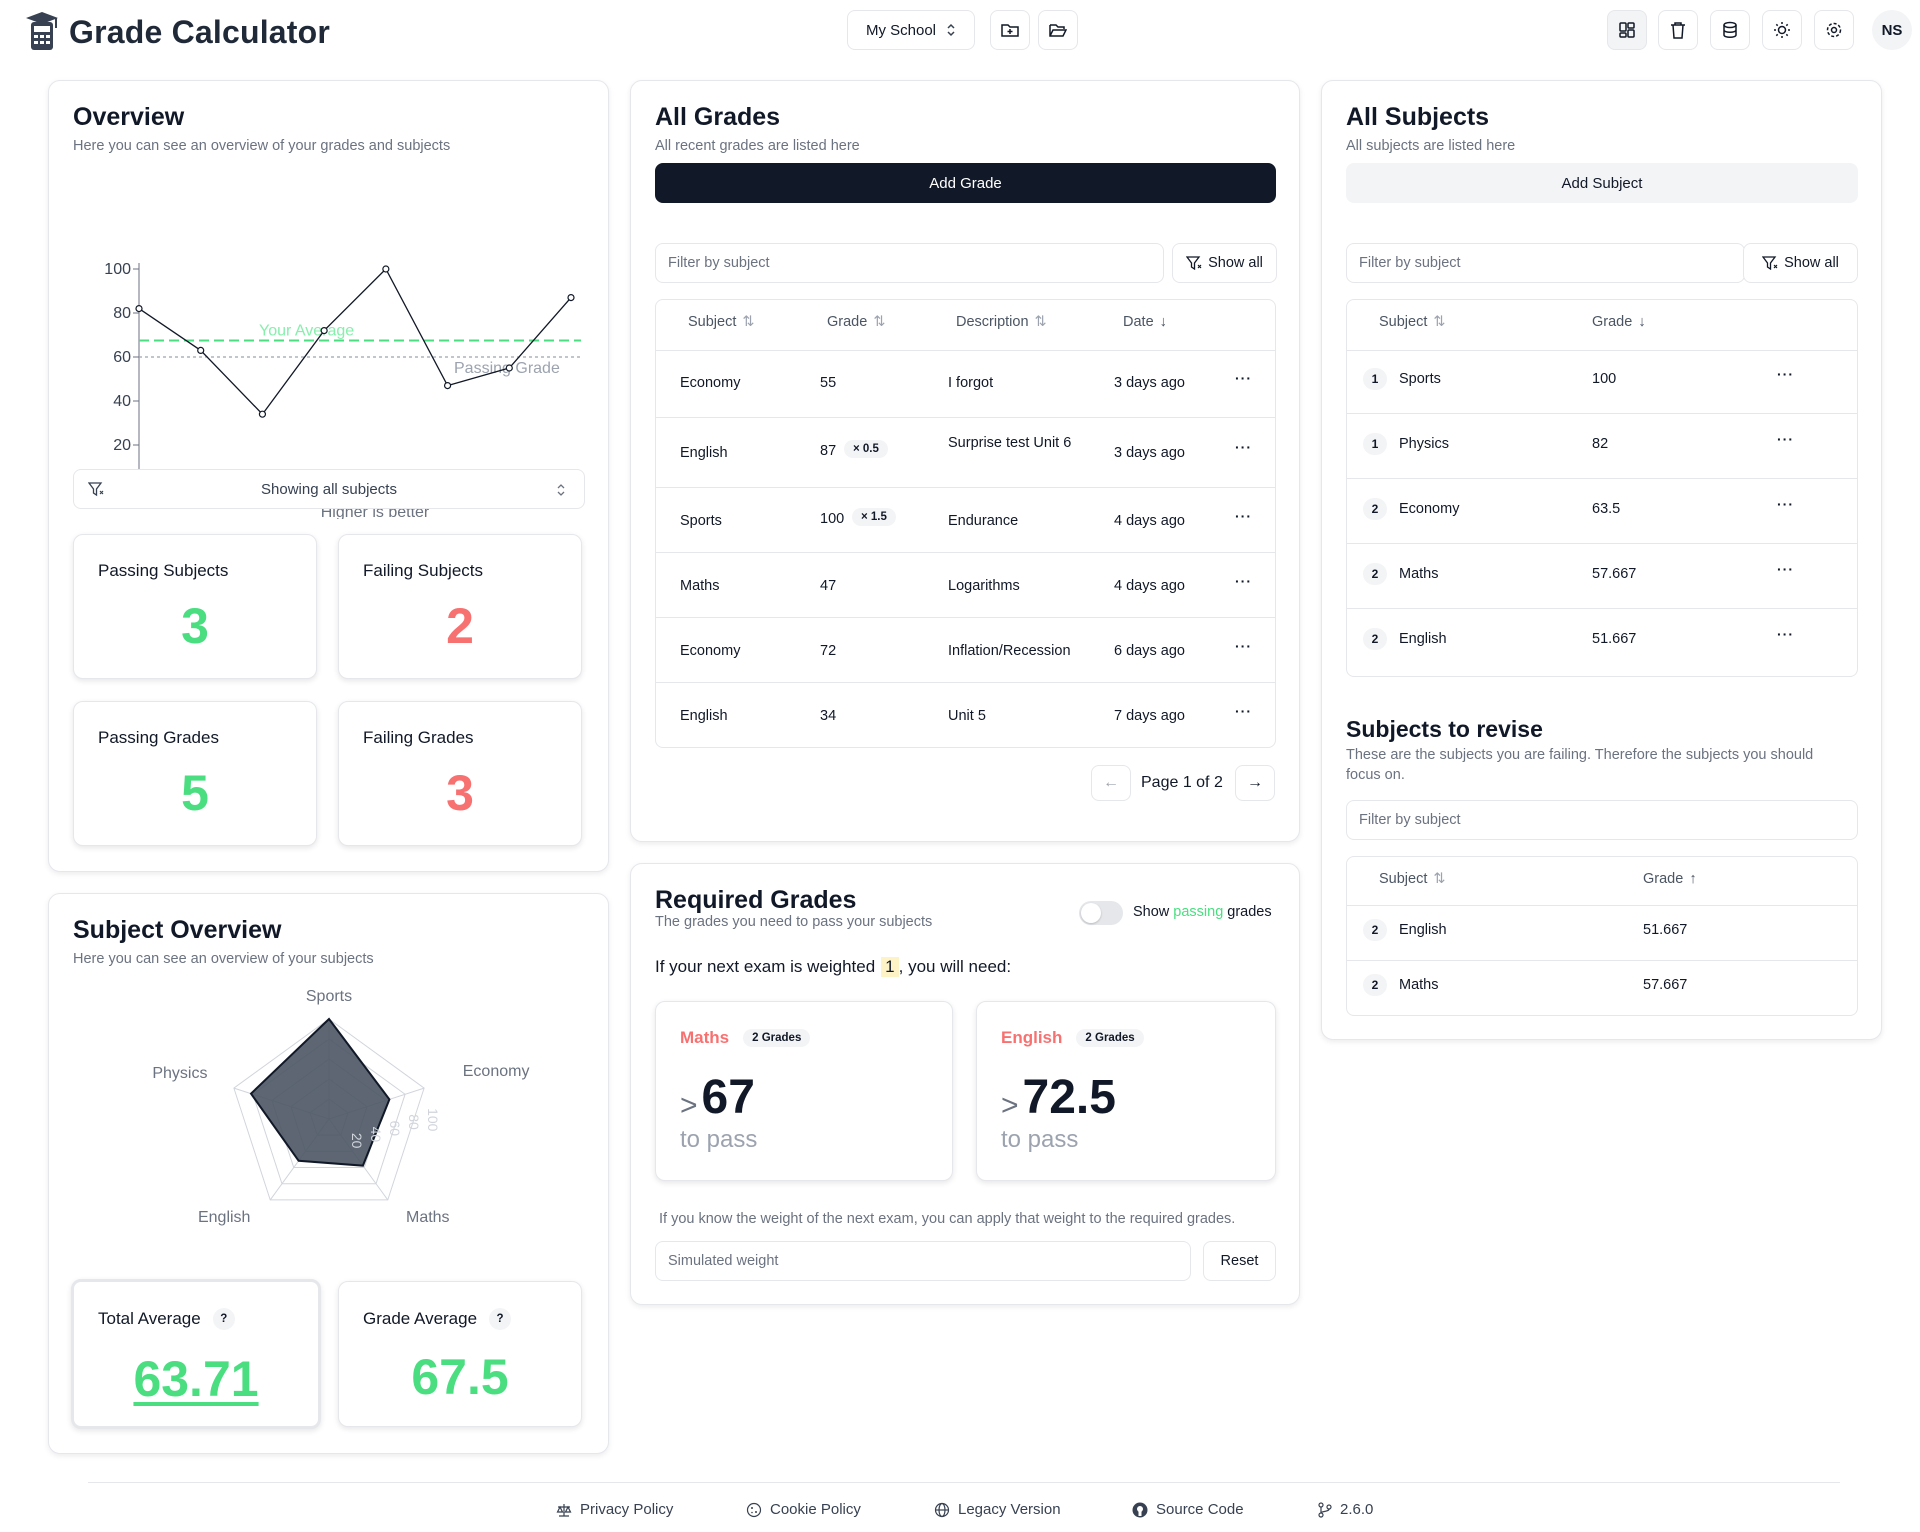  I want to click on settings-button, so click(1834, 30).